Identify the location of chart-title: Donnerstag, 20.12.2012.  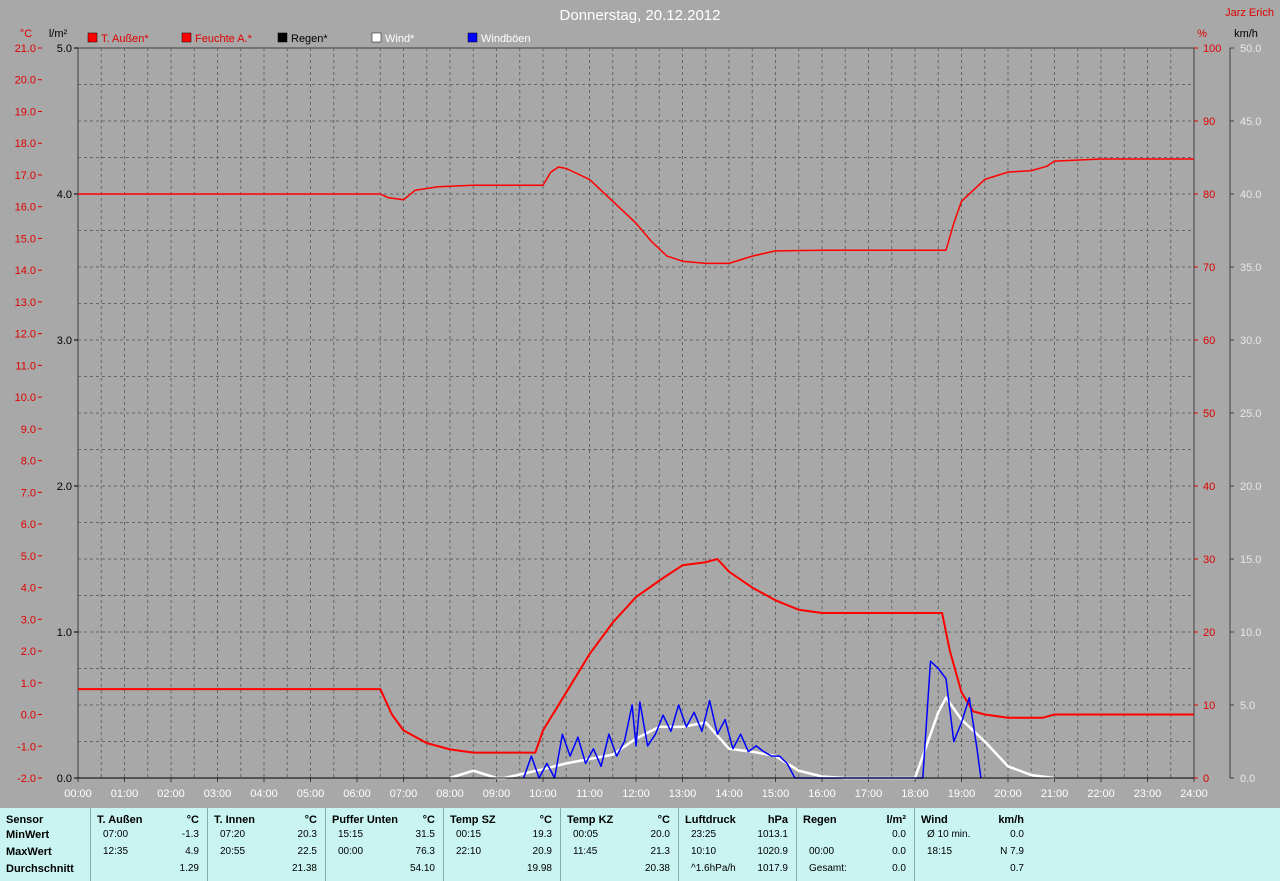
(640, 15).